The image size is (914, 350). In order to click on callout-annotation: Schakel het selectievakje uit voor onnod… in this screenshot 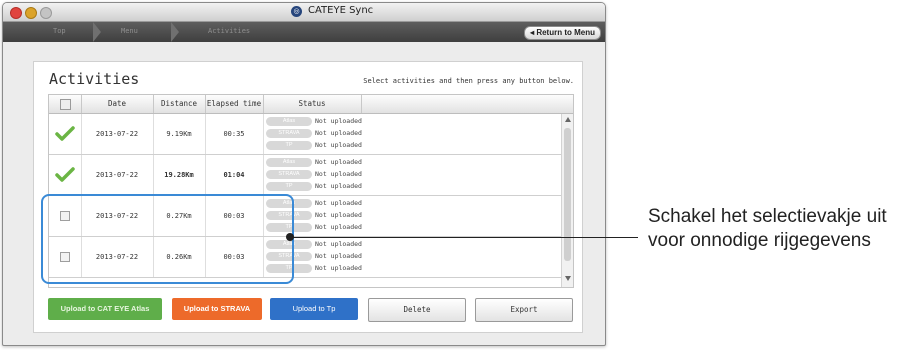, I will do `click(781, 229)`.